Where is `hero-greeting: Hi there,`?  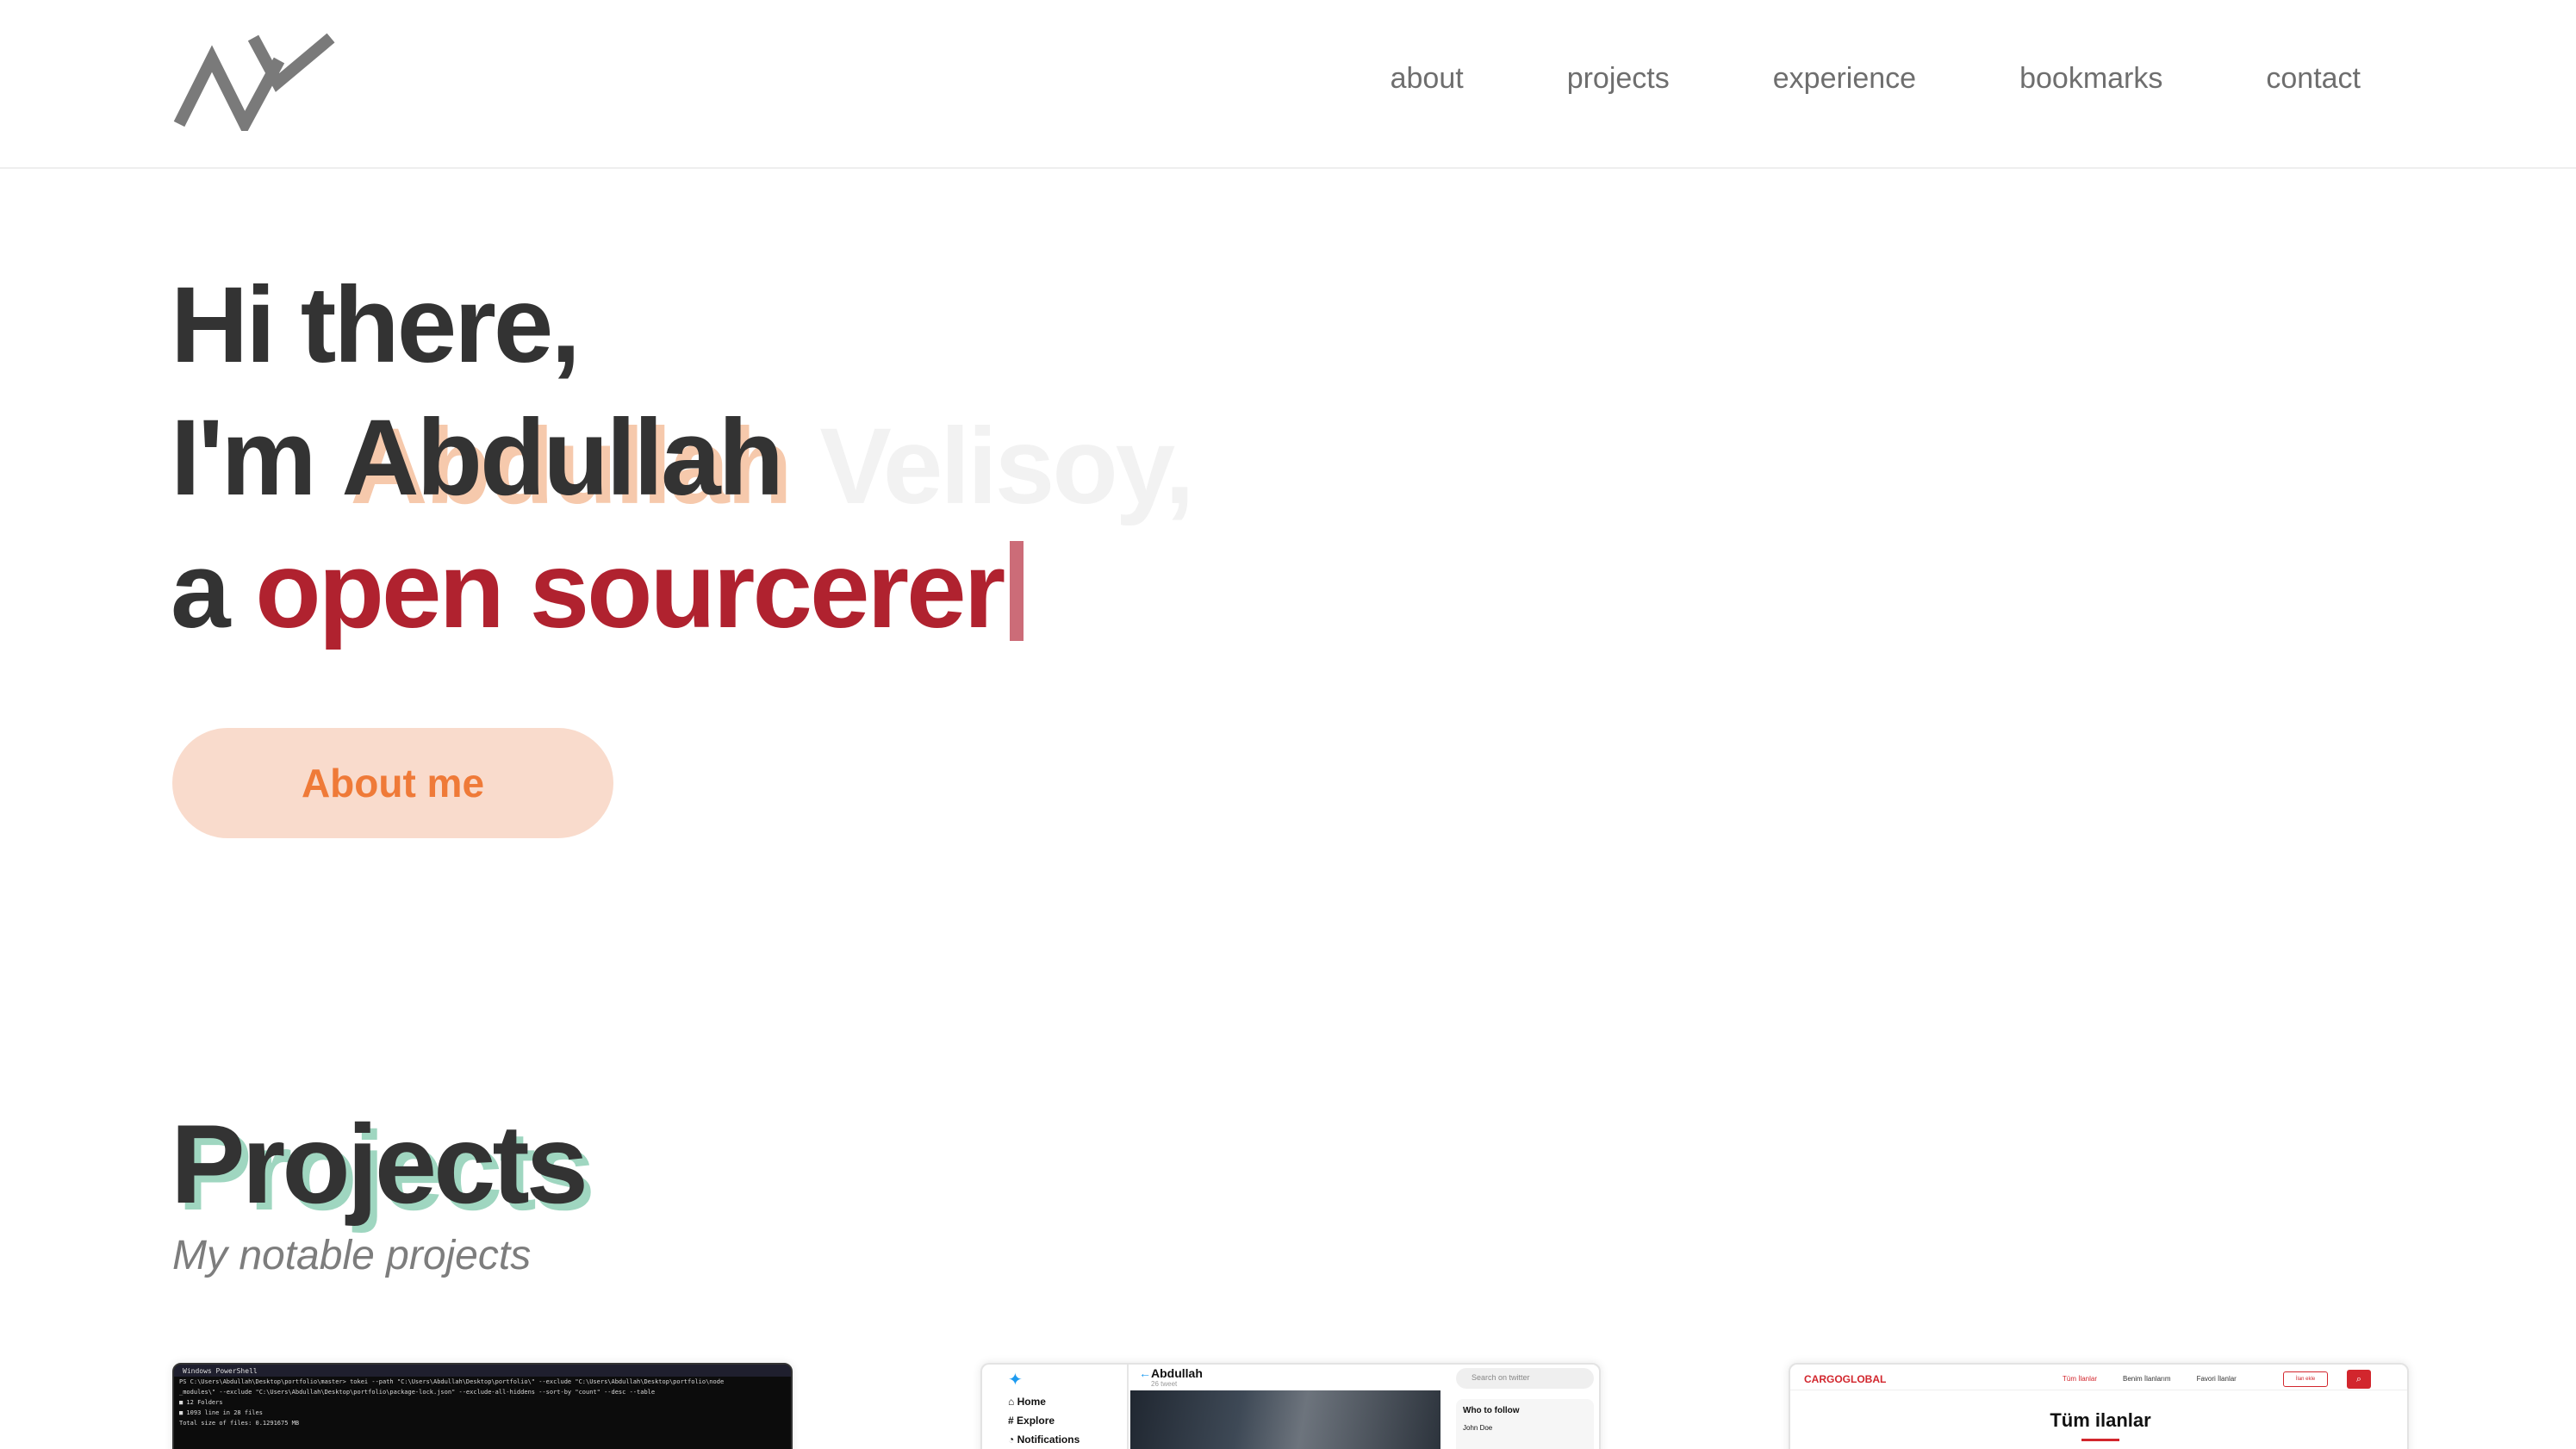
hero-greeting: Hi there, is located at coordinates (376, 325).